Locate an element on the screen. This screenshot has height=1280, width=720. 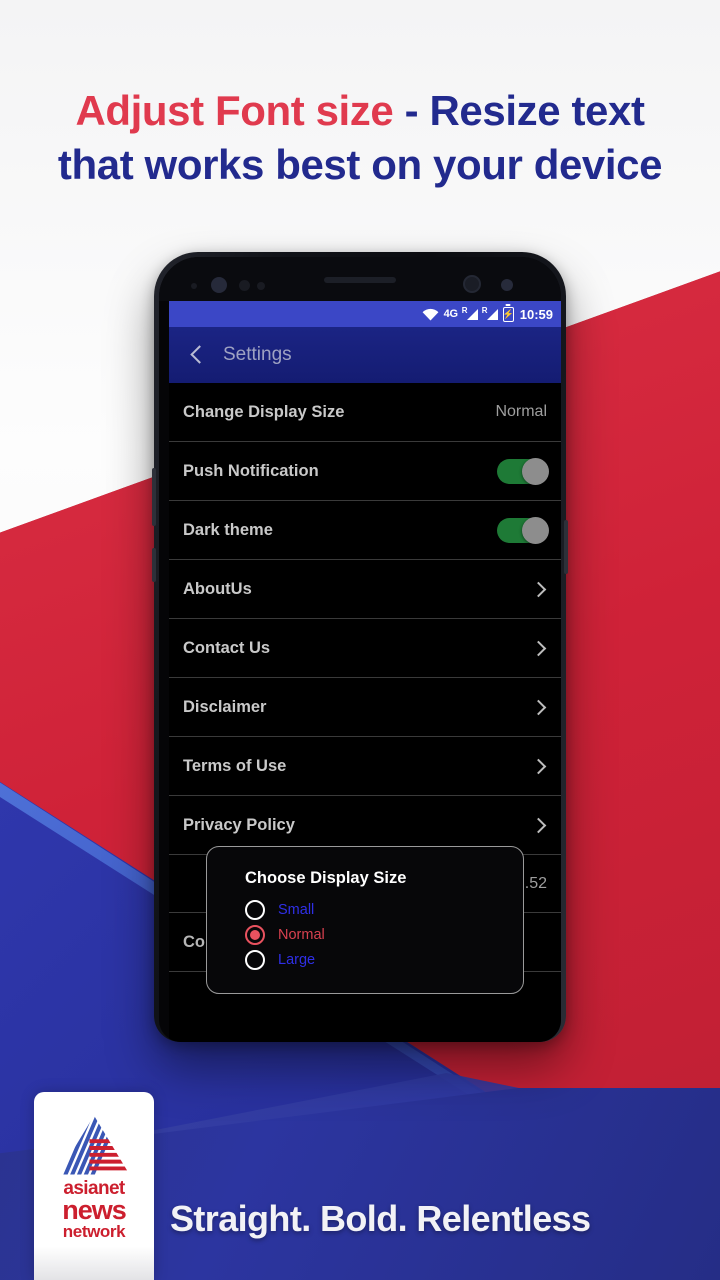
dark-theme-toggle is located at coordinates (523, 530).